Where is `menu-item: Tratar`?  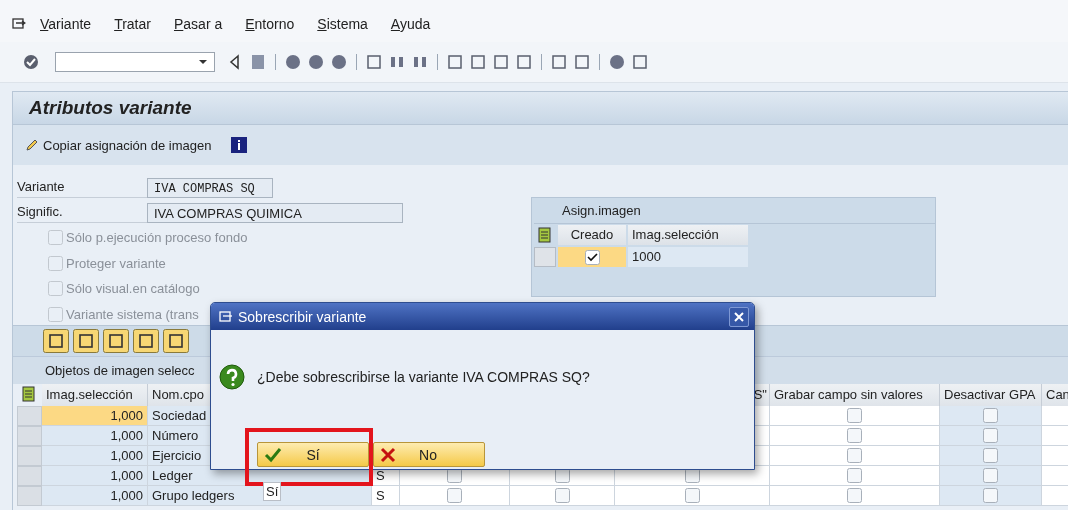
menu-item: Tratar is located at coordinates (132, 24).